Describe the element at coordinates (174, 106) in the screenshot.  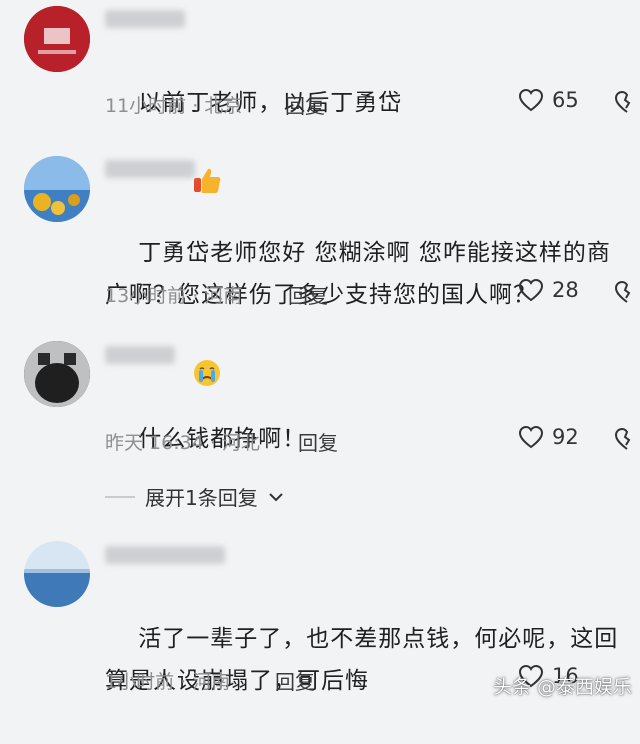
I see `comment-meta: 11小时前 · 北京` at that location.